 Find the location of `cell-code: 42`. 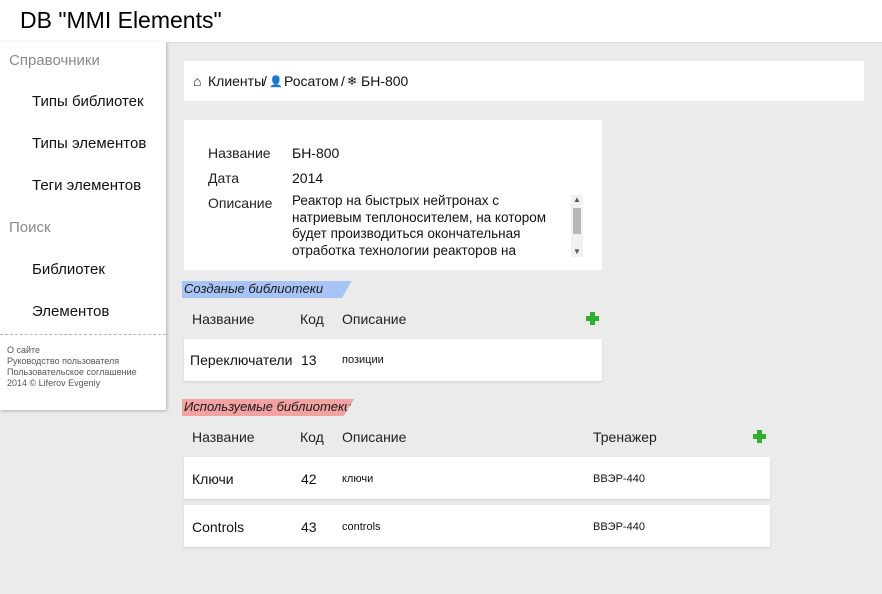

cell-code: 42 is located at coordinates (309, 479).